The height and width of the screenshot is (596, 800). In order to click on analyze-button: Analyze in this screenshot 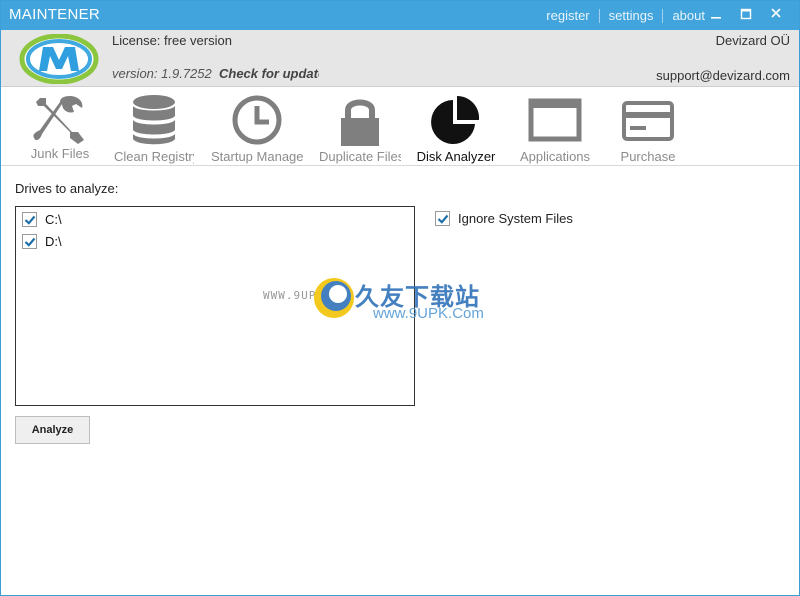, I will do `click(52, 430)`.